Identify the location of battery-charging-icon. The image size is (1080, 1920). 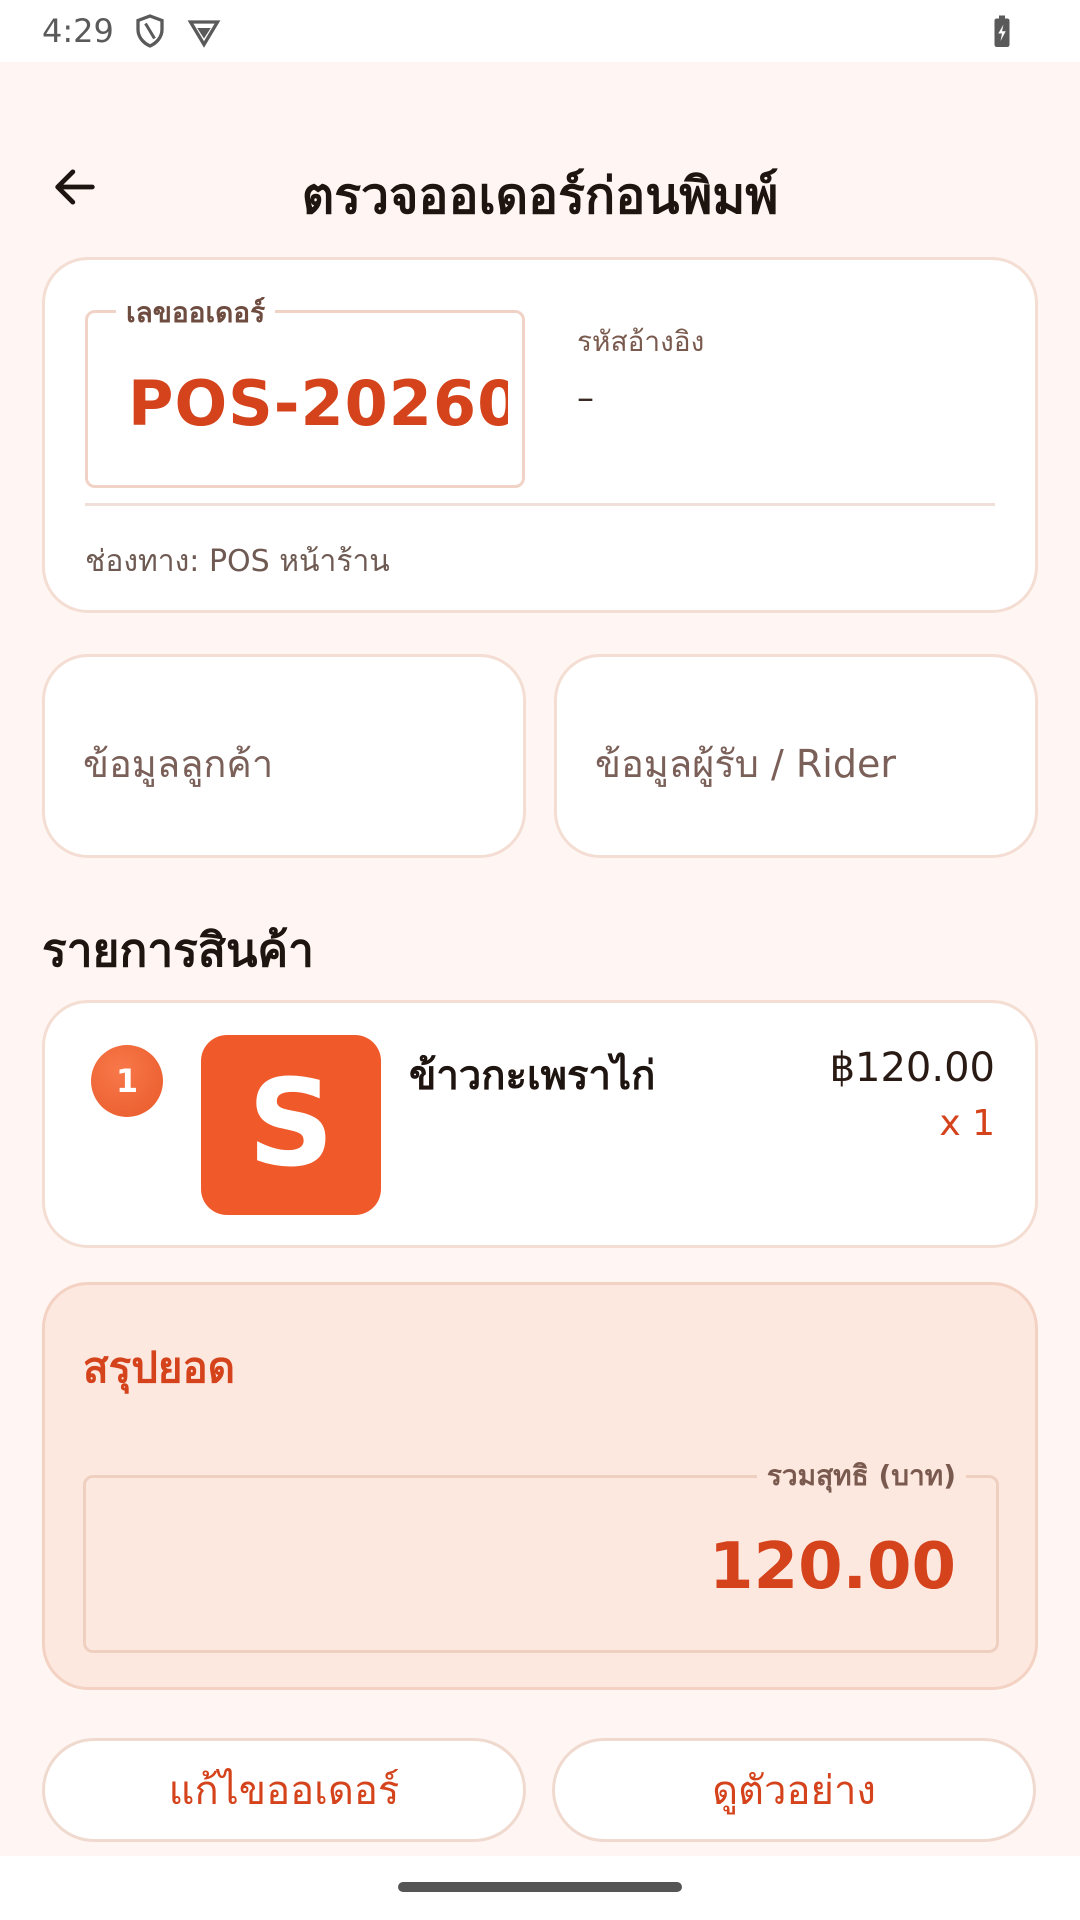
(1002, 32).